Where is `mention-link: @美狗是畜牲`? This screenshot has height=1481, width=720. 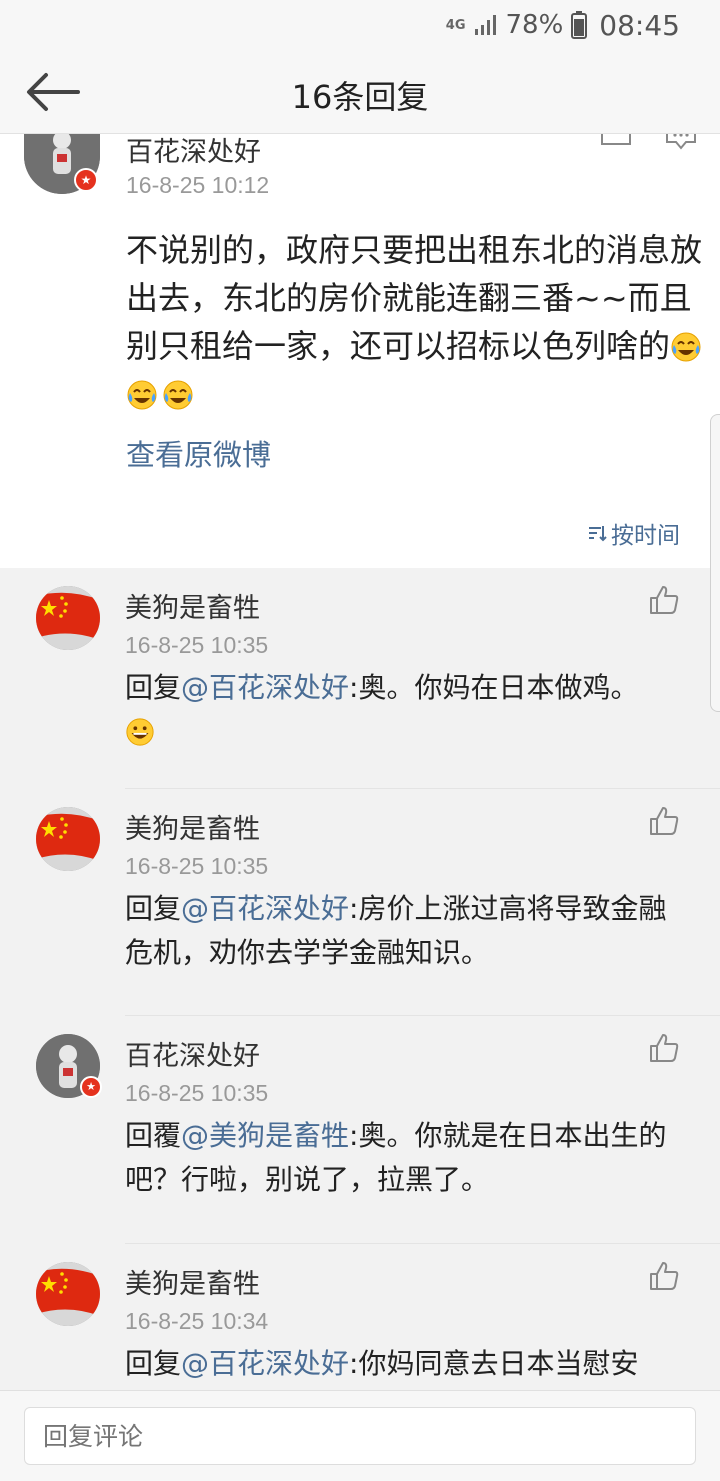
mention-link: @美狗是畜牲 is located at coordinates (265, 1135).